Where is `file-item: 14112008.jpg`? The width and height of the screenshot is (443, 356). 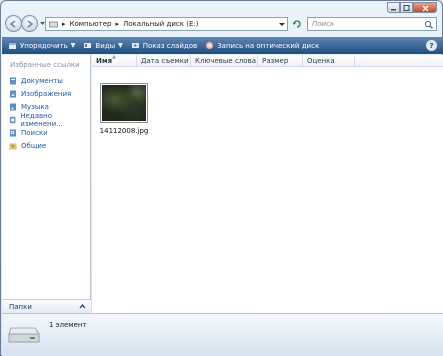
file-item: 14112008.jpg is located at coordinates (124, 109).